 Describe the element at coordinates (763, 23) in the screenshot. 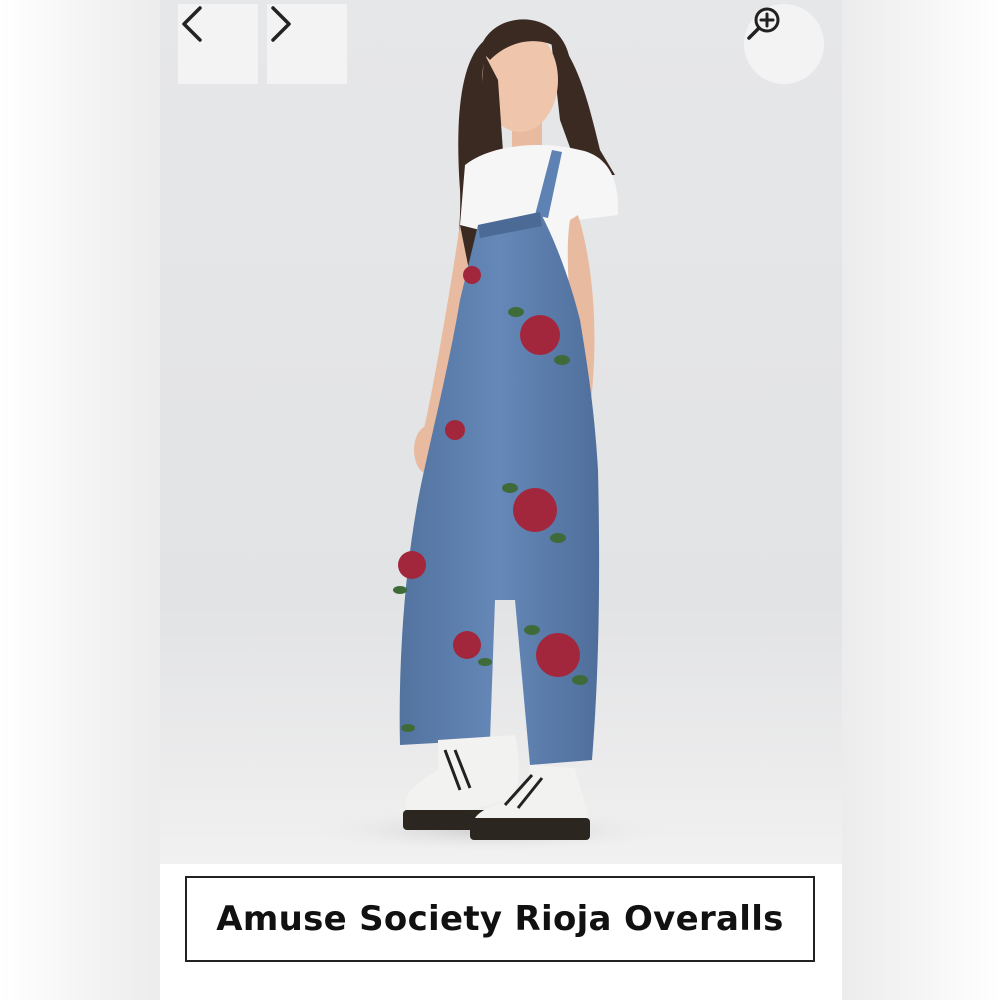

I see `zoom-in-icon` at that location.